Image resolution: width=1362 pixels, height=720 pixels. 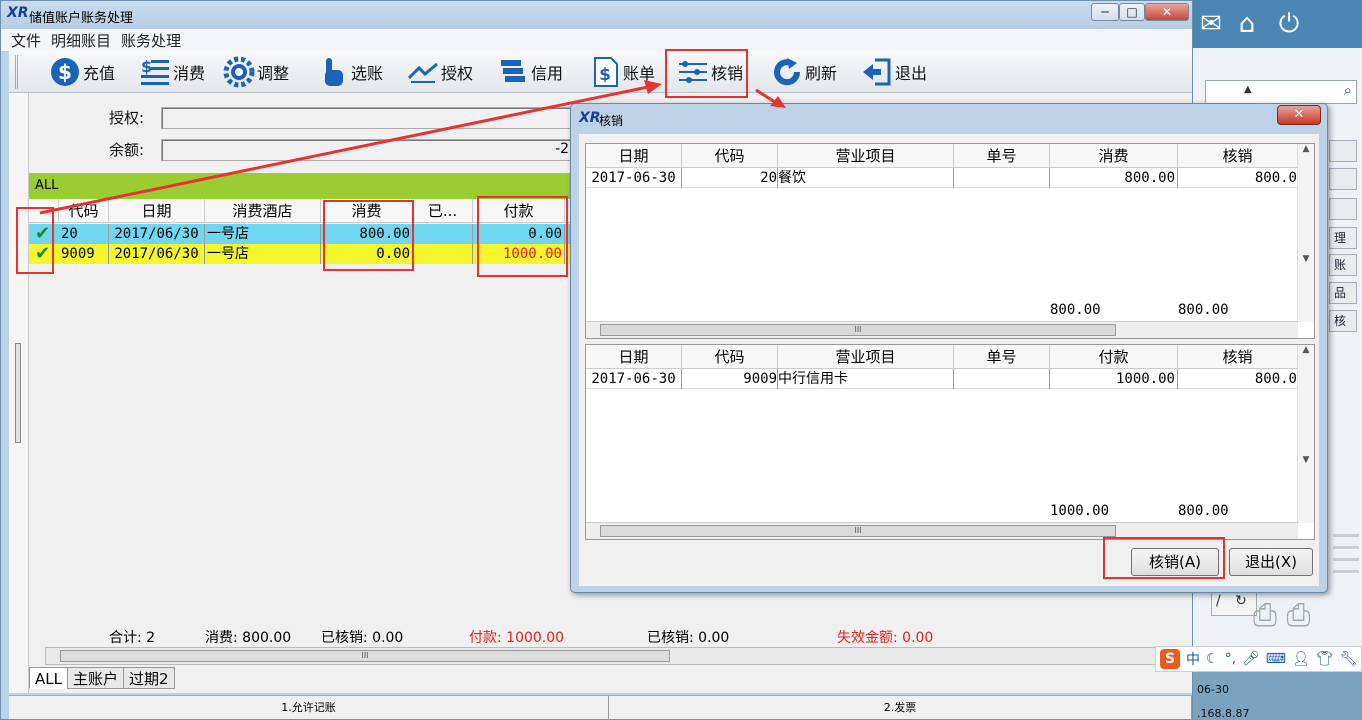 What do you see at coordinates (48, 678) in the screenshot?
I see `tab-all: ALL` at bounding box center [48, 678].